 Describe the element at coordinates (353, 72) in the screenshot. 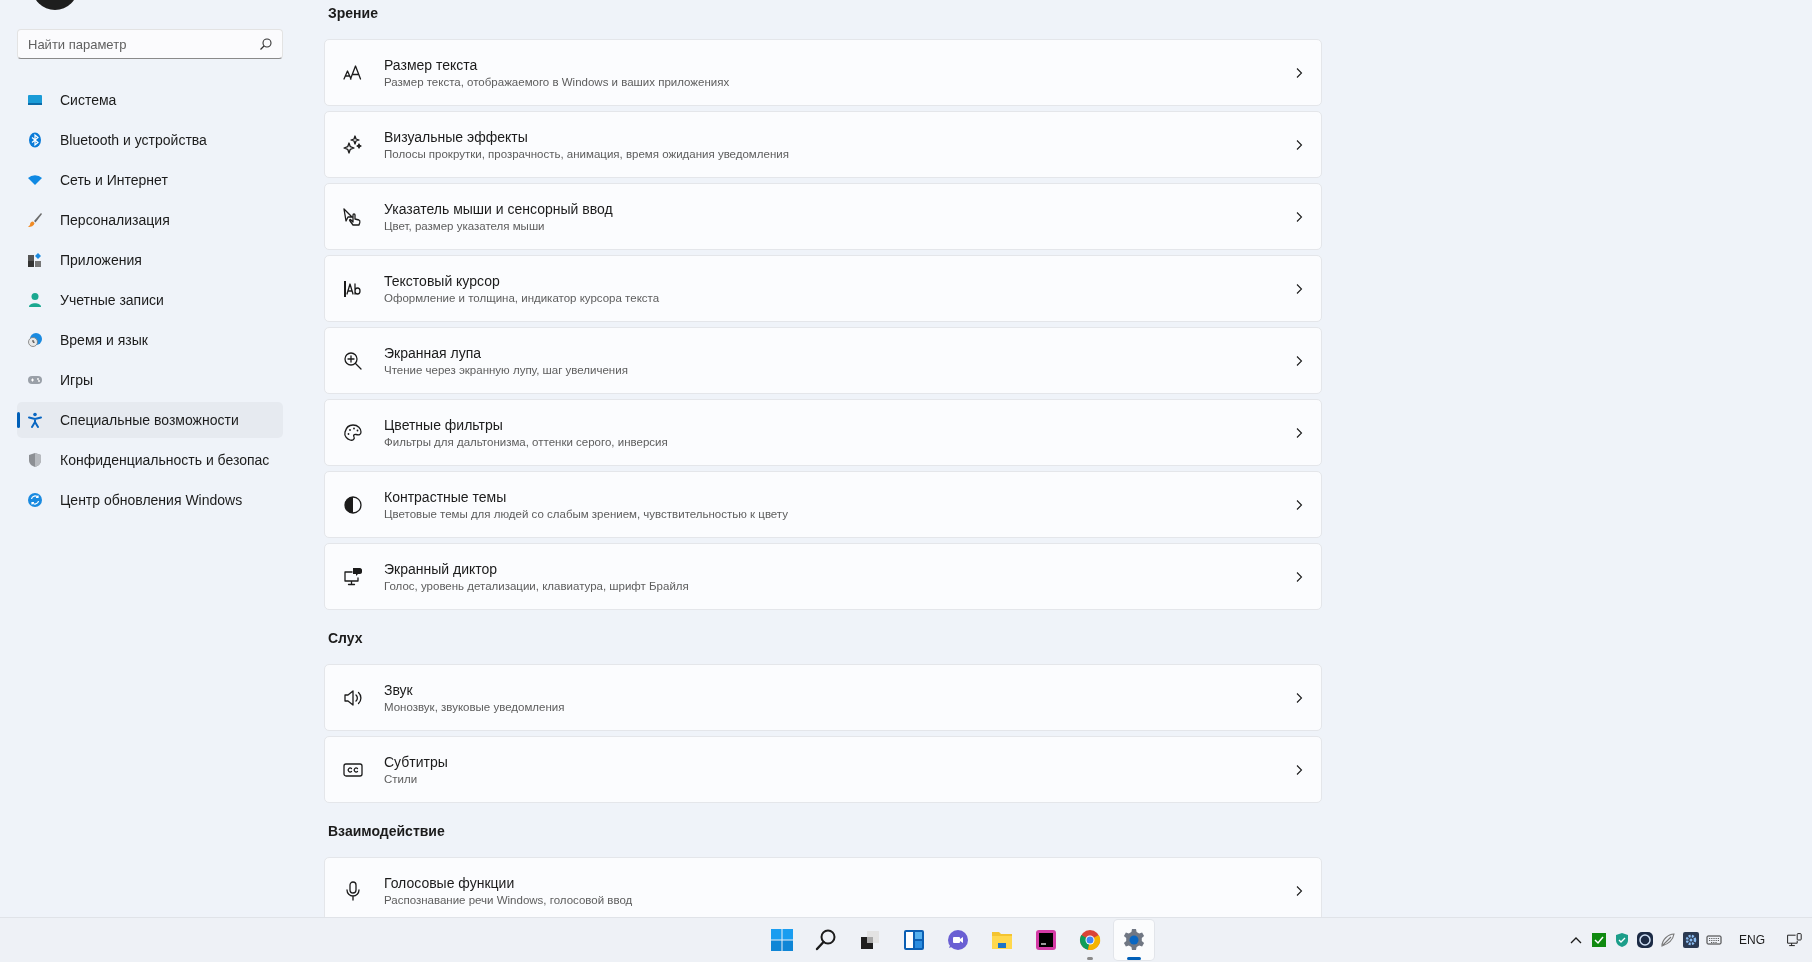

I see `text-size-icon` at that location.